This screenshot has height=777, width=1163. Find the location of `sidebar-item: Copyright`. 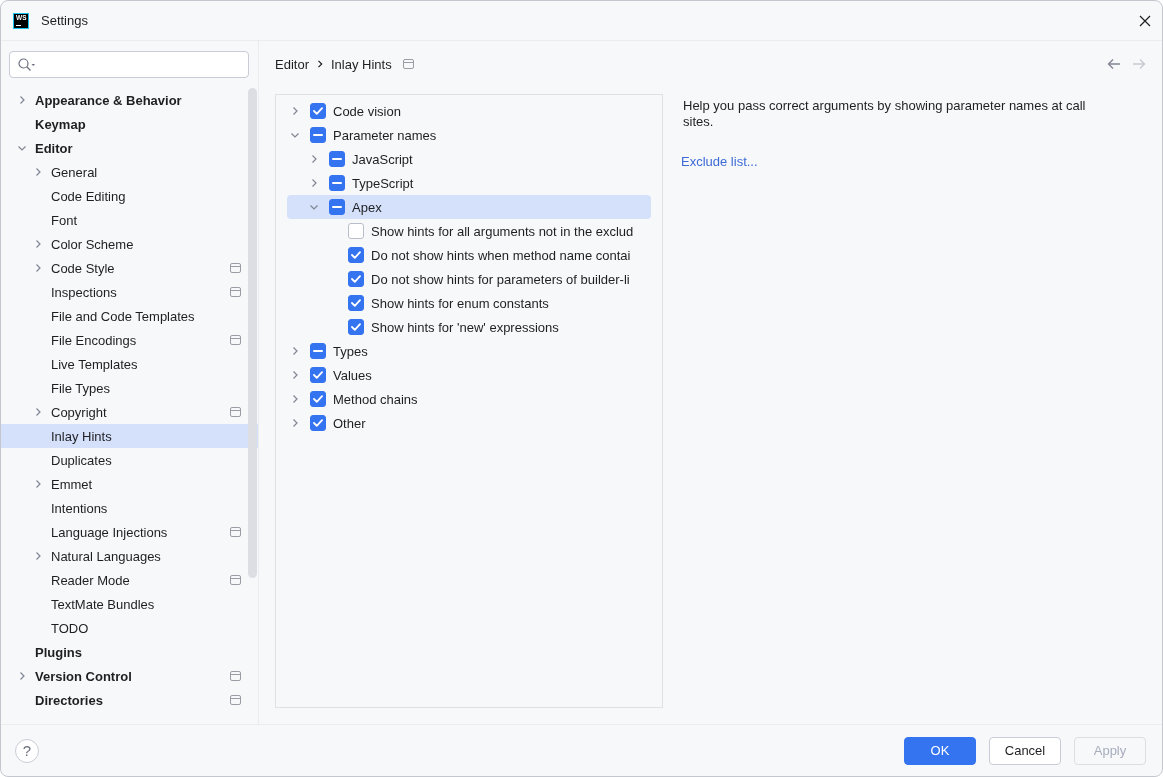

sidebar-item: Copyright is located at coordinates (129, 412).